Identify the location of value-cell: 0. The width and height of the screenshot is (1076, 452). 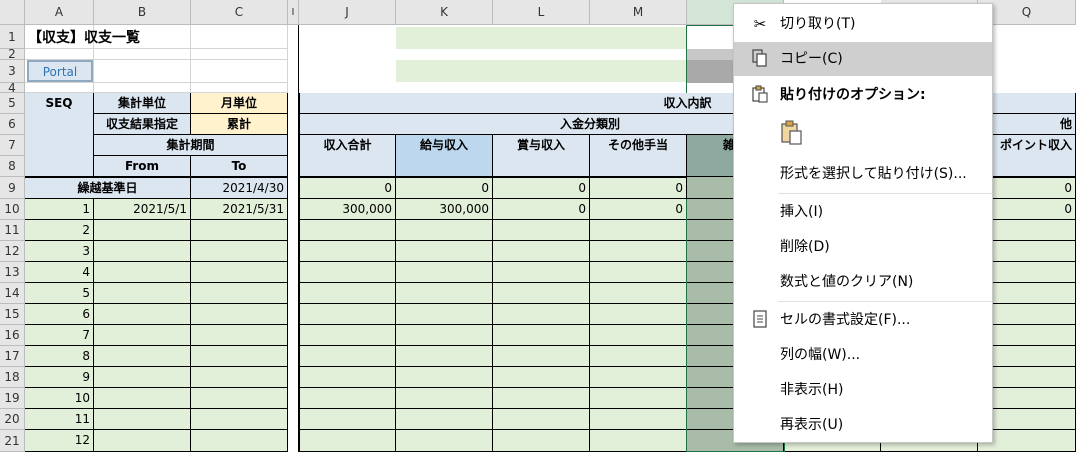
(638, 209).